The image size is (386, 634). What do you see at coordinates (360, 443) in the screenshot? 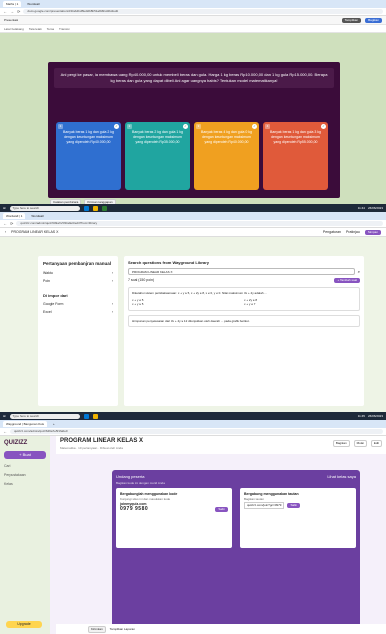
I see `start-button: Mulai` at bounding box center [360, 443].